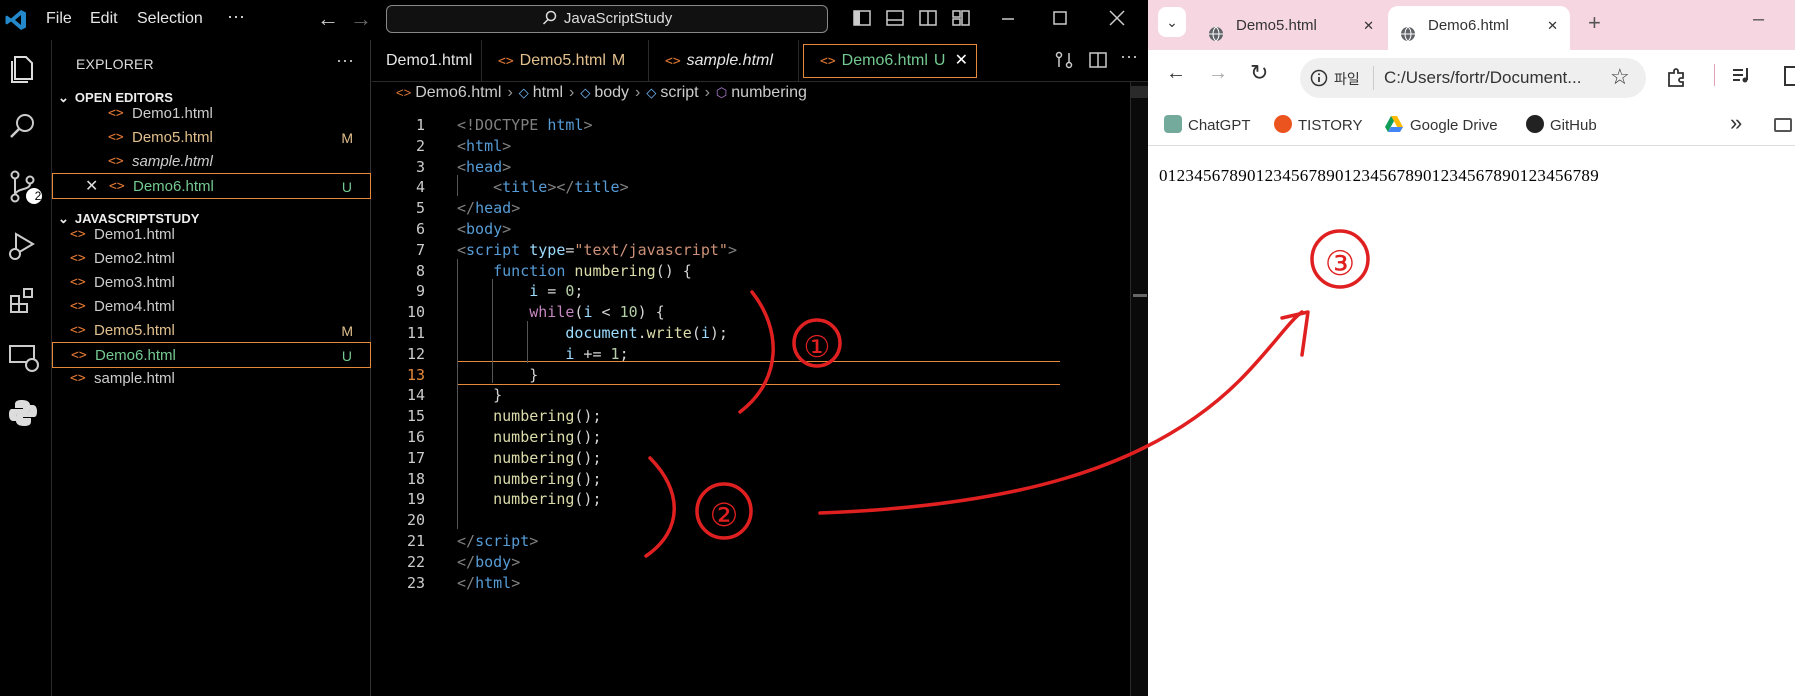 This screenshot has width=1795, height=696. What do you see at coordinates (1742, 78) in the screenshot?
I see `media-controls-icon` at bounding box center [1742, 78].